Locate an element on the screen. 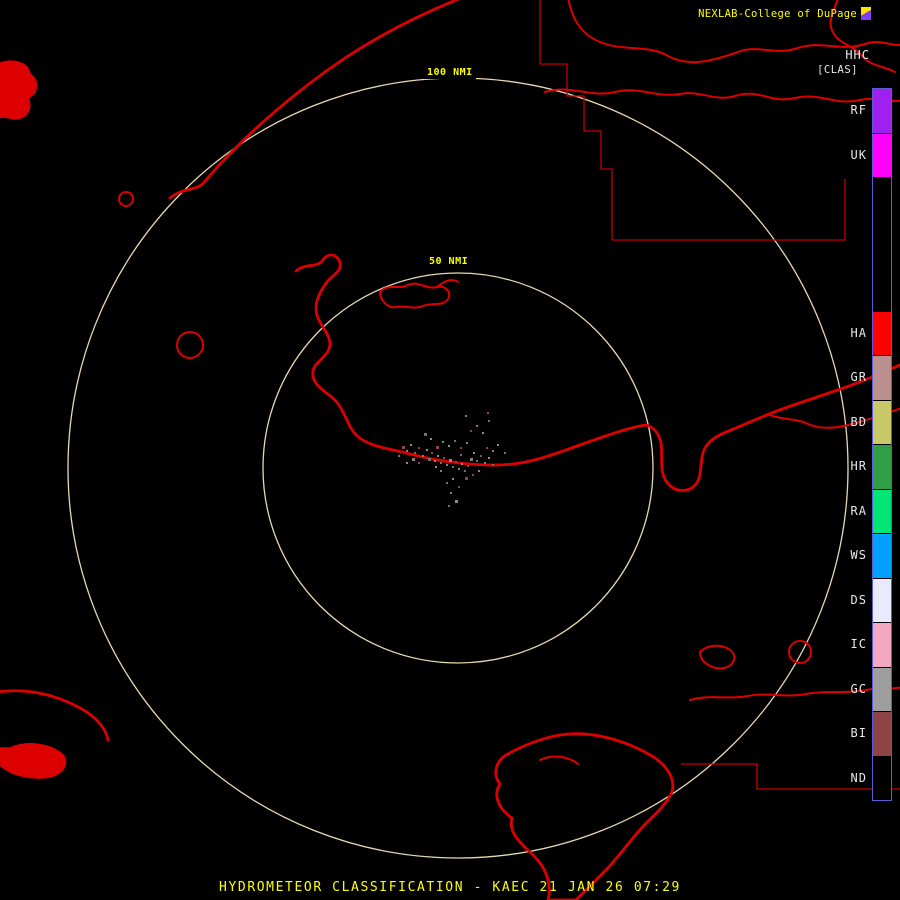  range-label-100nmi: 100 NMI is located at coordinates (450, 72).